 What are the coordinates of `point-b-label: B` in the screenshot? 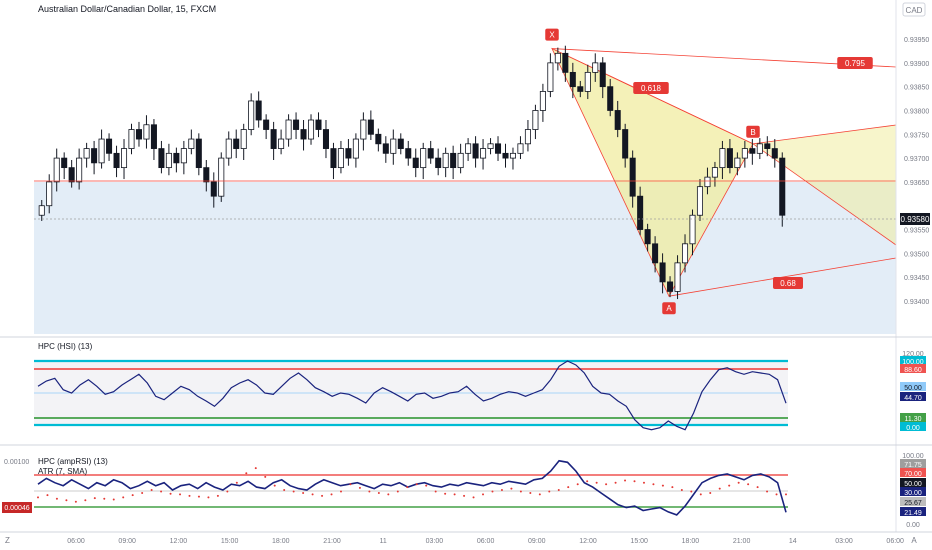 It's located at (752, 132).